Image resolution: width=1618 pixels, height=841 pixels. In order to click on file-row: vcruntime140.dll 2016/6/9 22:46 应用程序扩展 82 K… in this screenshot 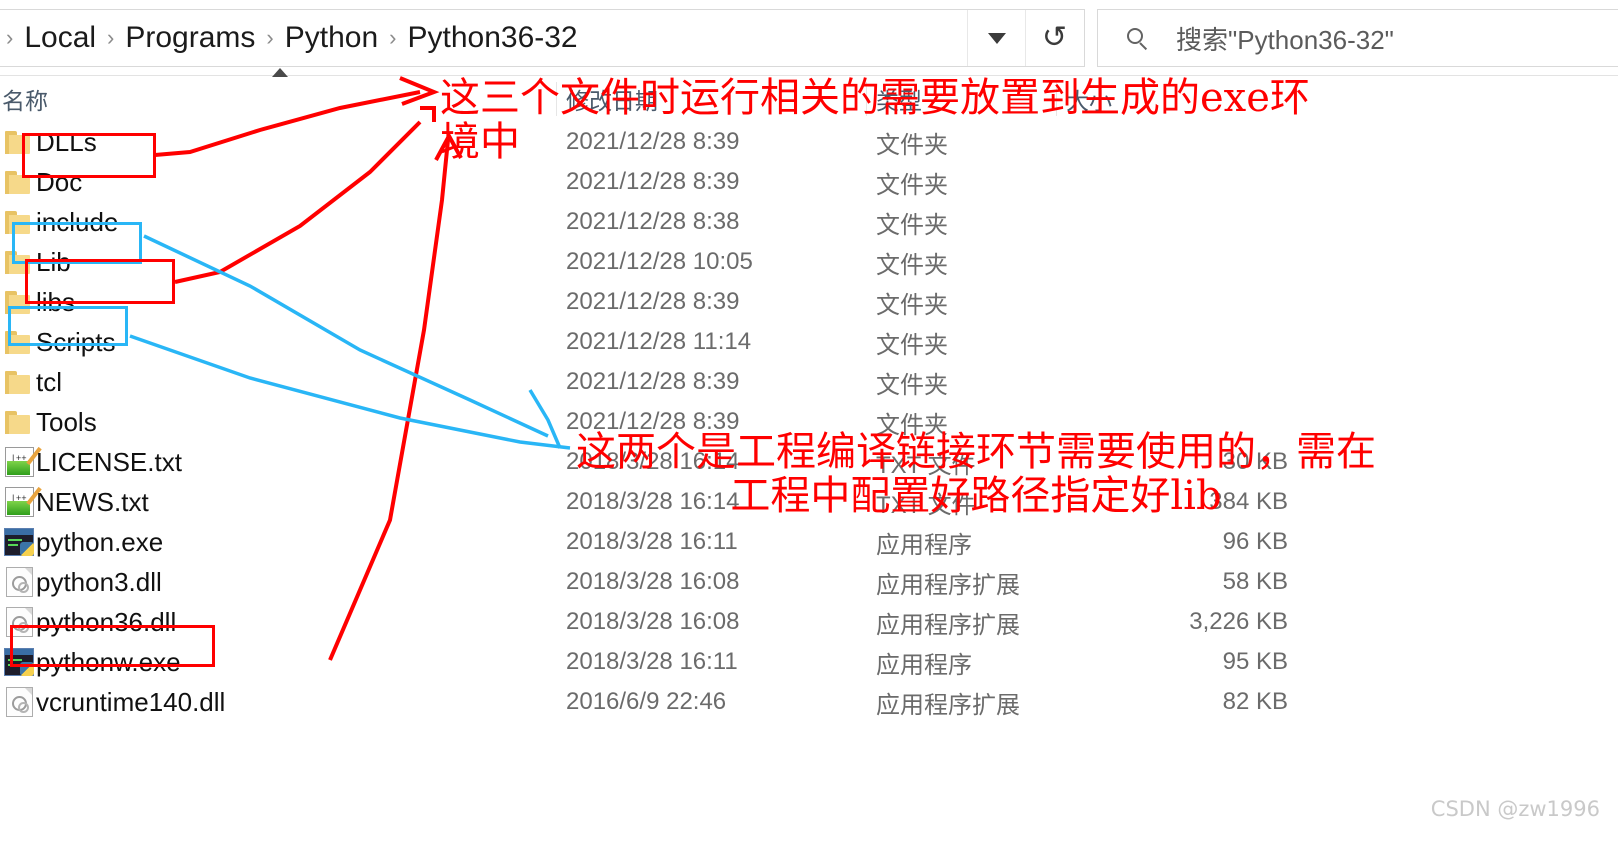, I will do `click(809, 702)`.